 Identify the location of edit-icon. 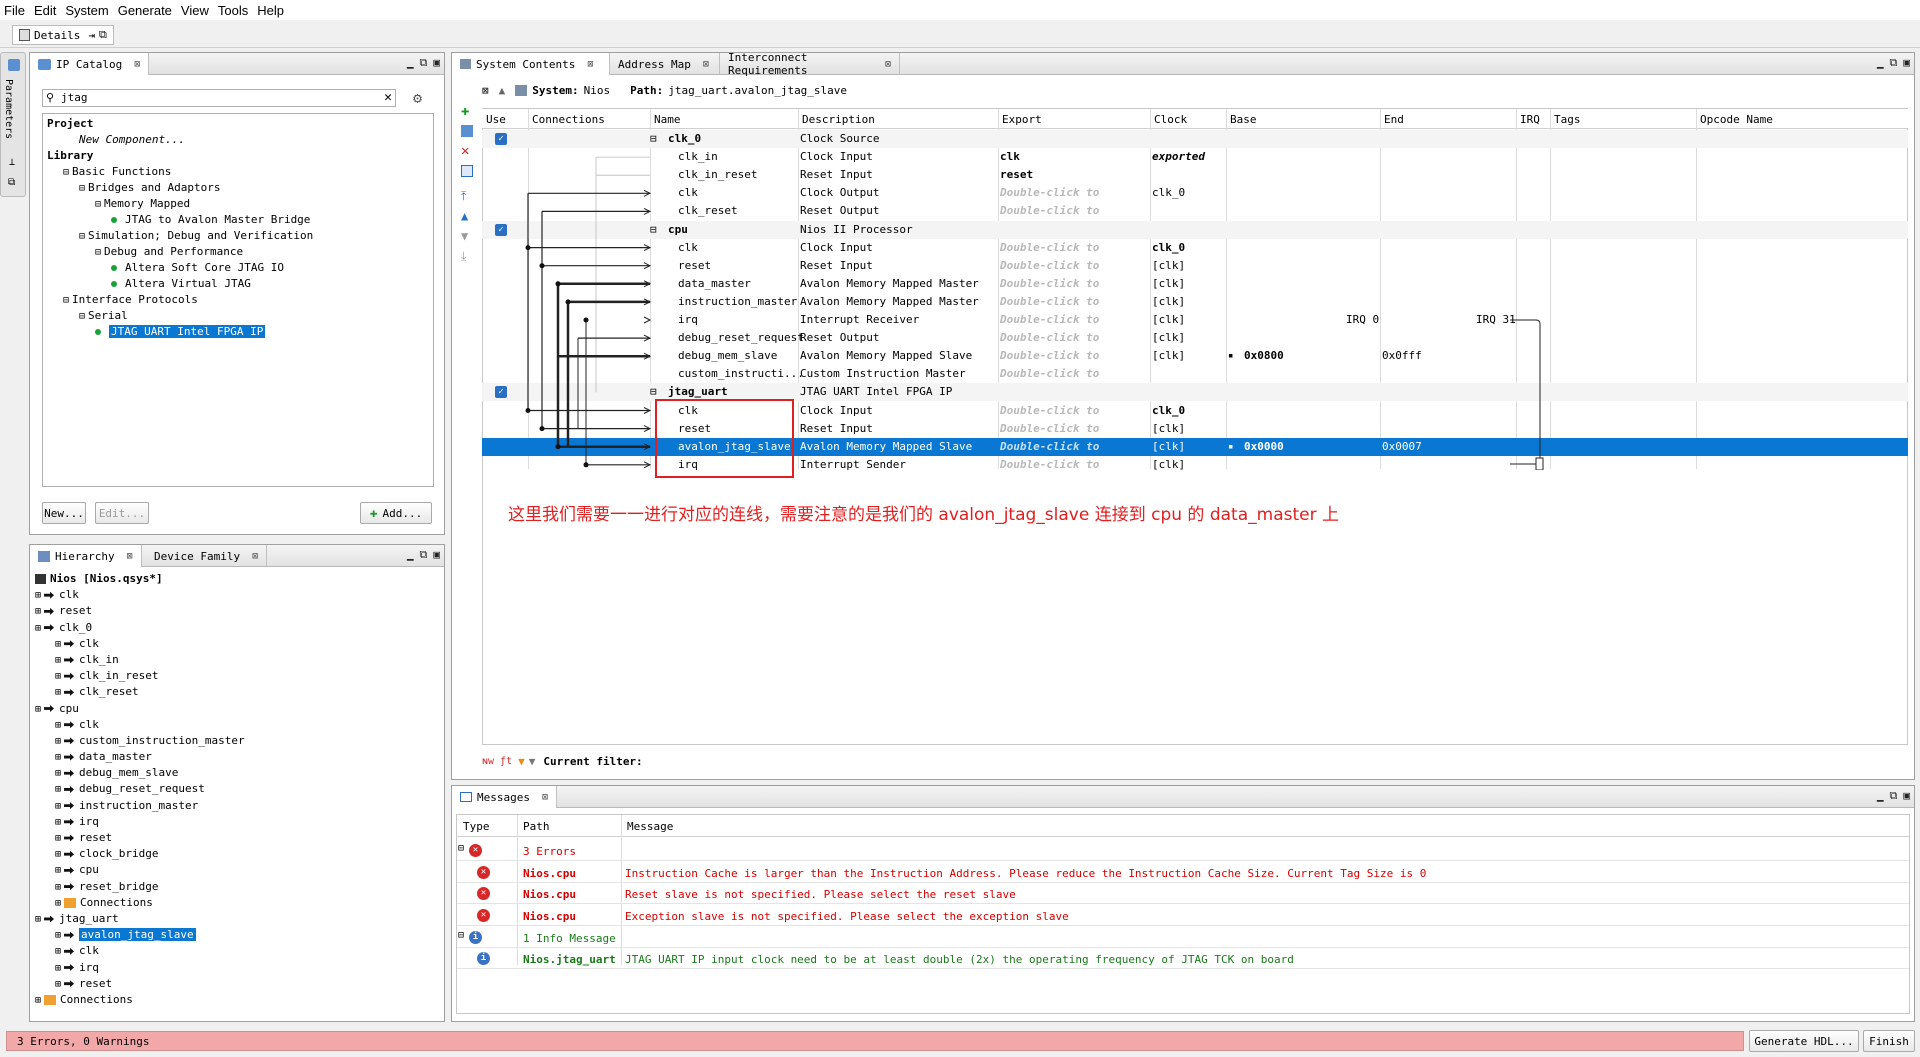
(467, 171).